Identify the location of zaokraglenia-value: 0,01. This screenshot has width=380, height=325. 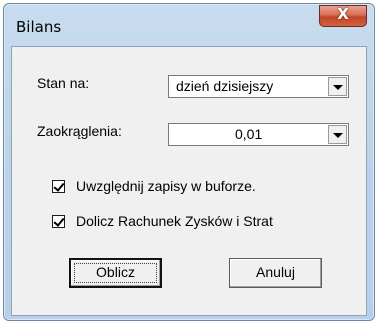
(249, 134).